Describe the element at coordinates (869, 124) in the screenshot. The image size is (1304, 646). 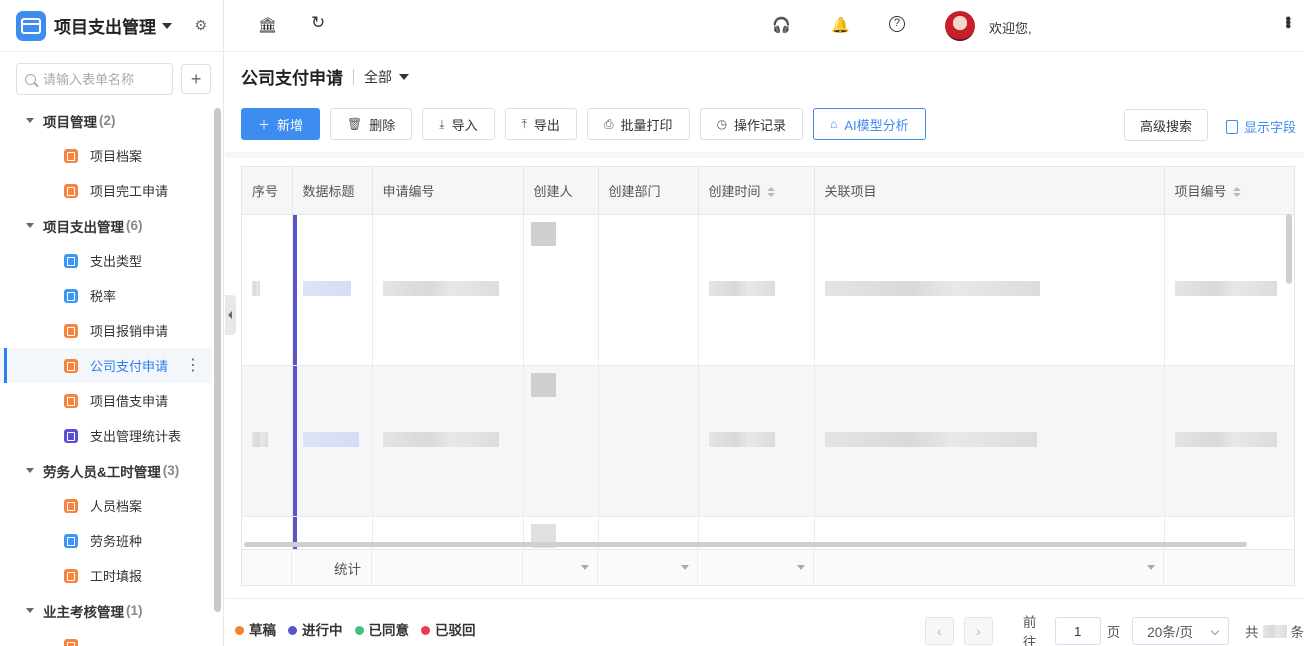
I see `ai-analysis-button: ⌂ AI模型分析` at that location.